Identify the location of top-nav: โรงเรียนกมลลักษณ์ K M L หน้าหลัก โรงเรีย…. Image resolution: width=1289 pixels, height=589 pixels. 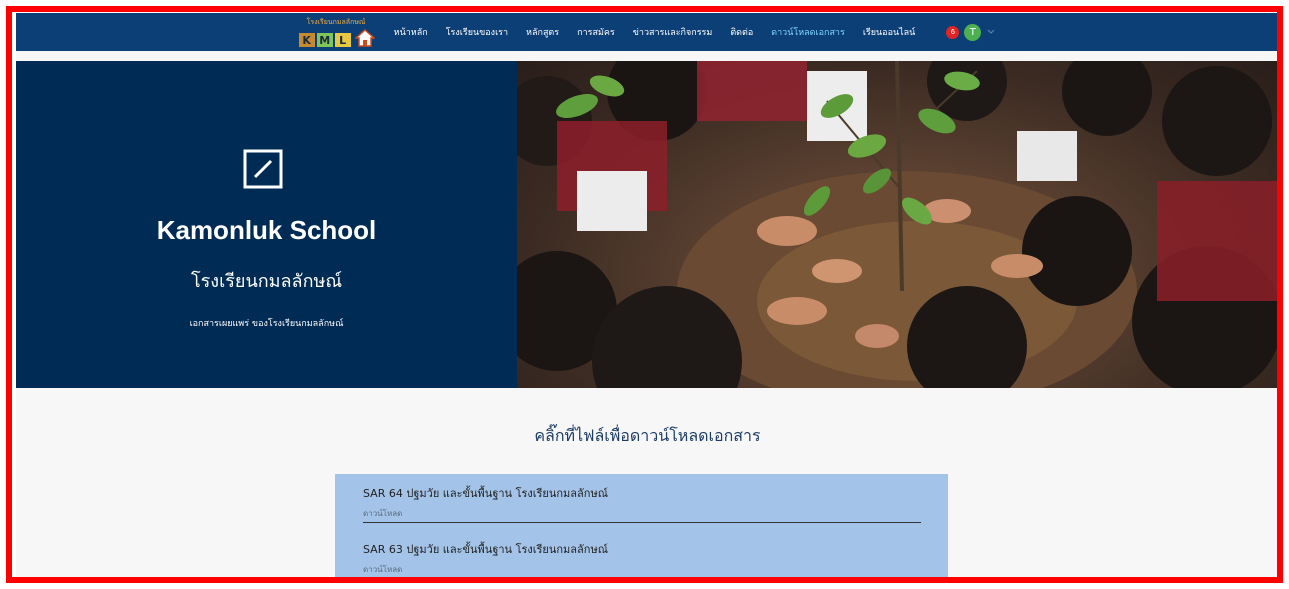
(647, 32).